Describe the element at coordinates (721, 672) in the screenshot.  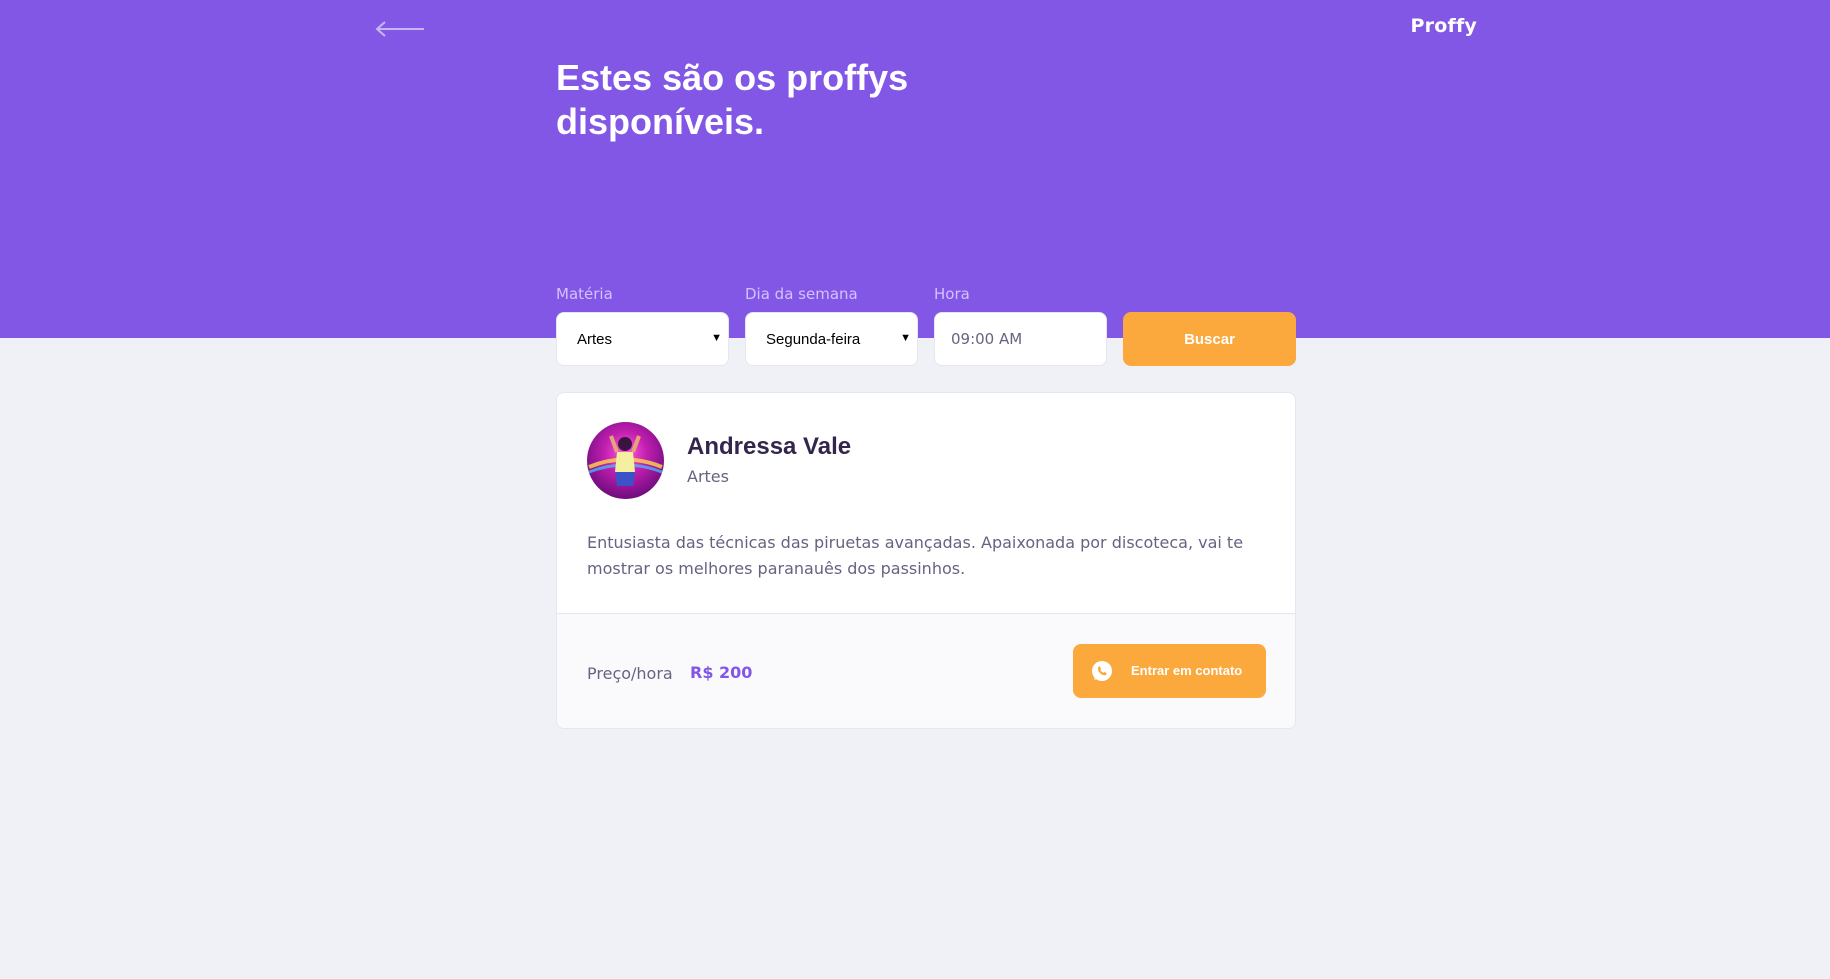
I see `price-value: R$ 200` at that location.